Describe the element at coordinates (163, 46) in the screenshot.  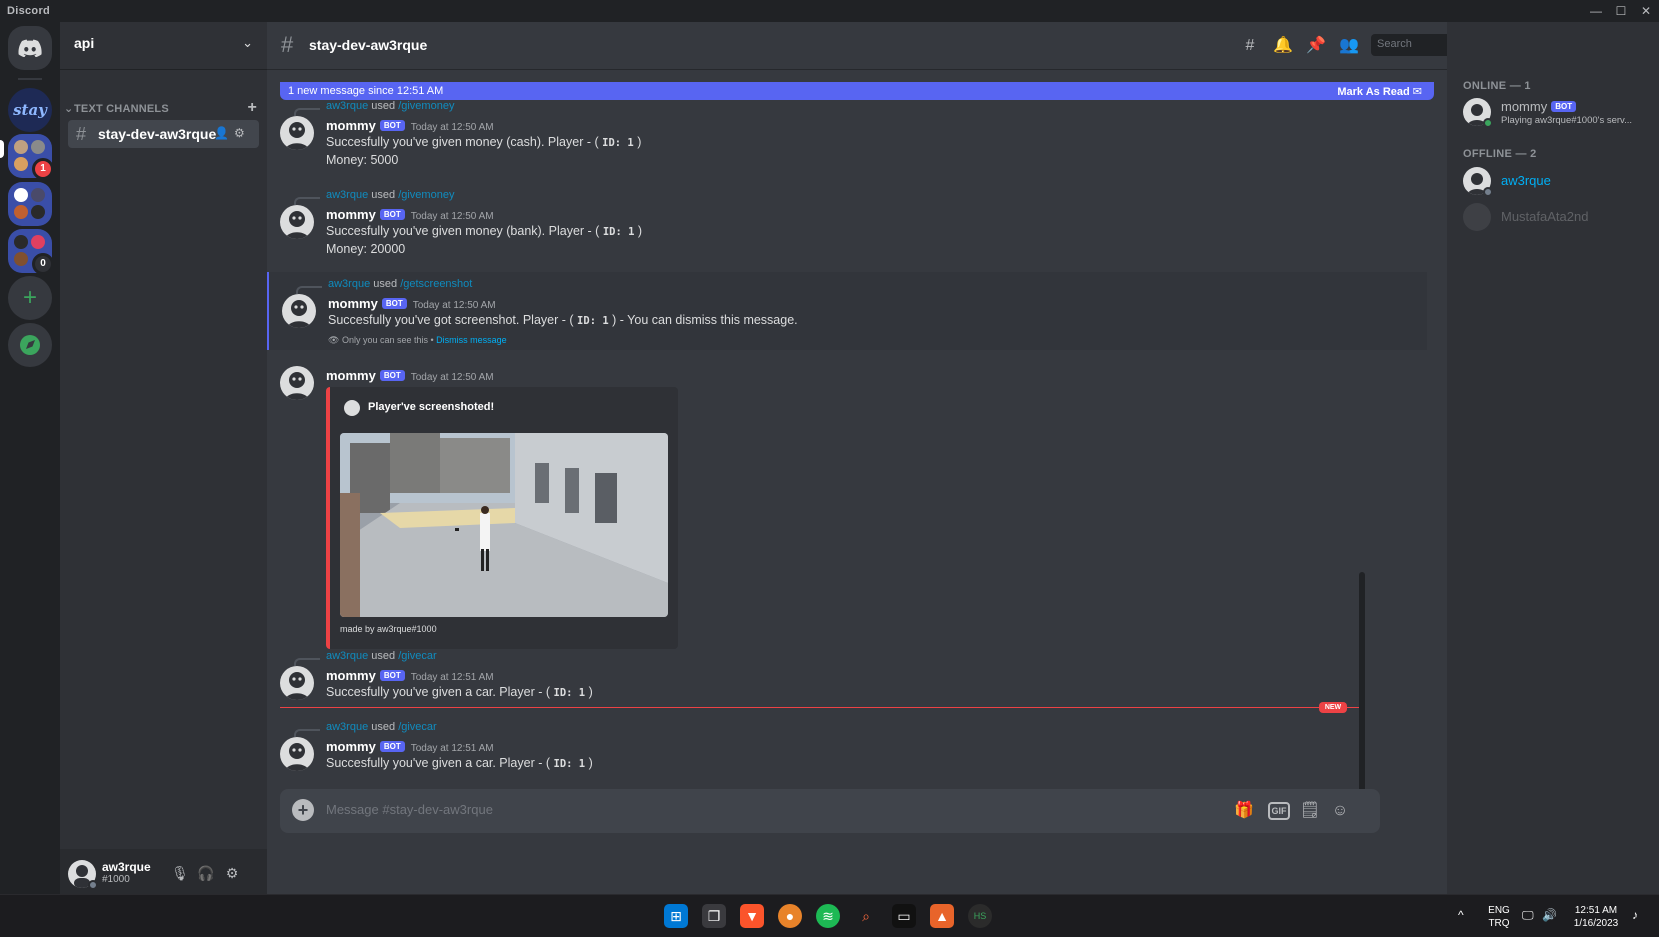
I see `guild-header: api ⌄` at that location.